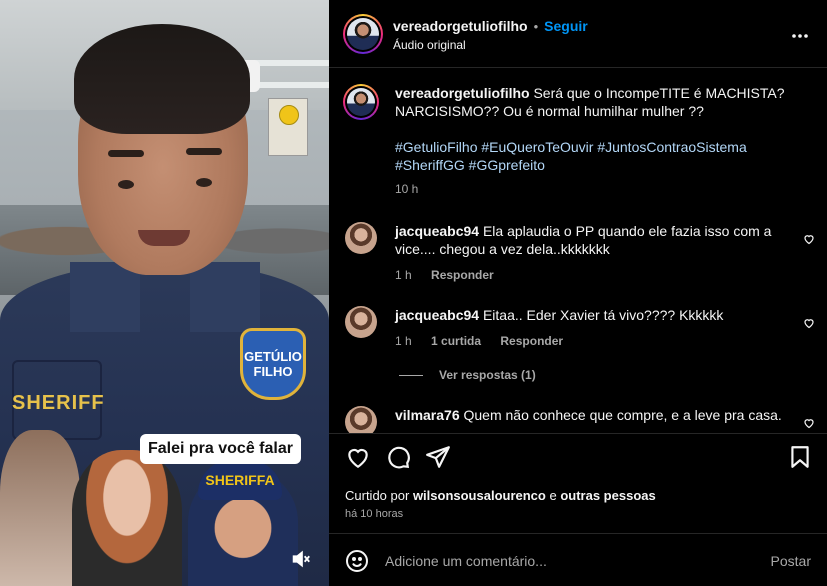 The height and width of the screenshot is (586, 827). What do you see at coordinates (566, 26) in the screenshot?
I see `follow-button: Seguir` at bounding box center [566, 26].